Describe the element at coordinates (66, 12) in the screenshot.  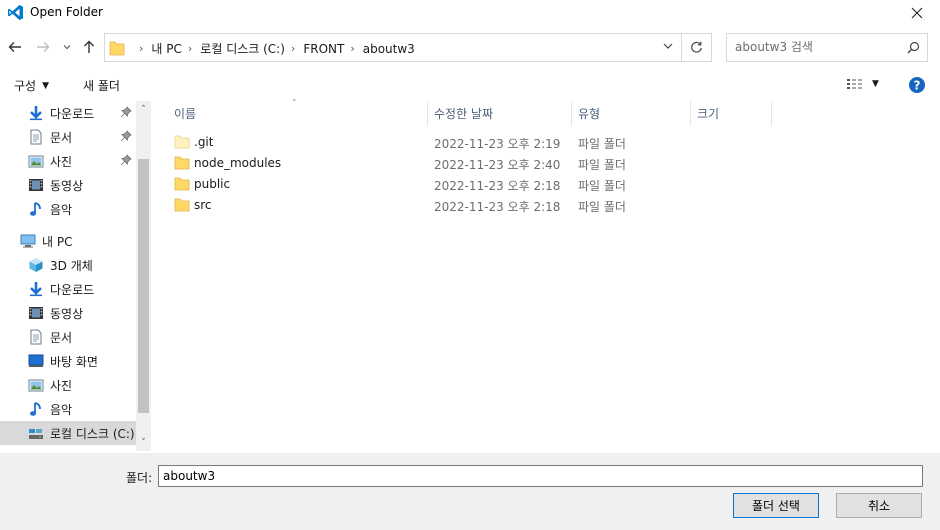
I see `window-title: Open Folder` at that location.